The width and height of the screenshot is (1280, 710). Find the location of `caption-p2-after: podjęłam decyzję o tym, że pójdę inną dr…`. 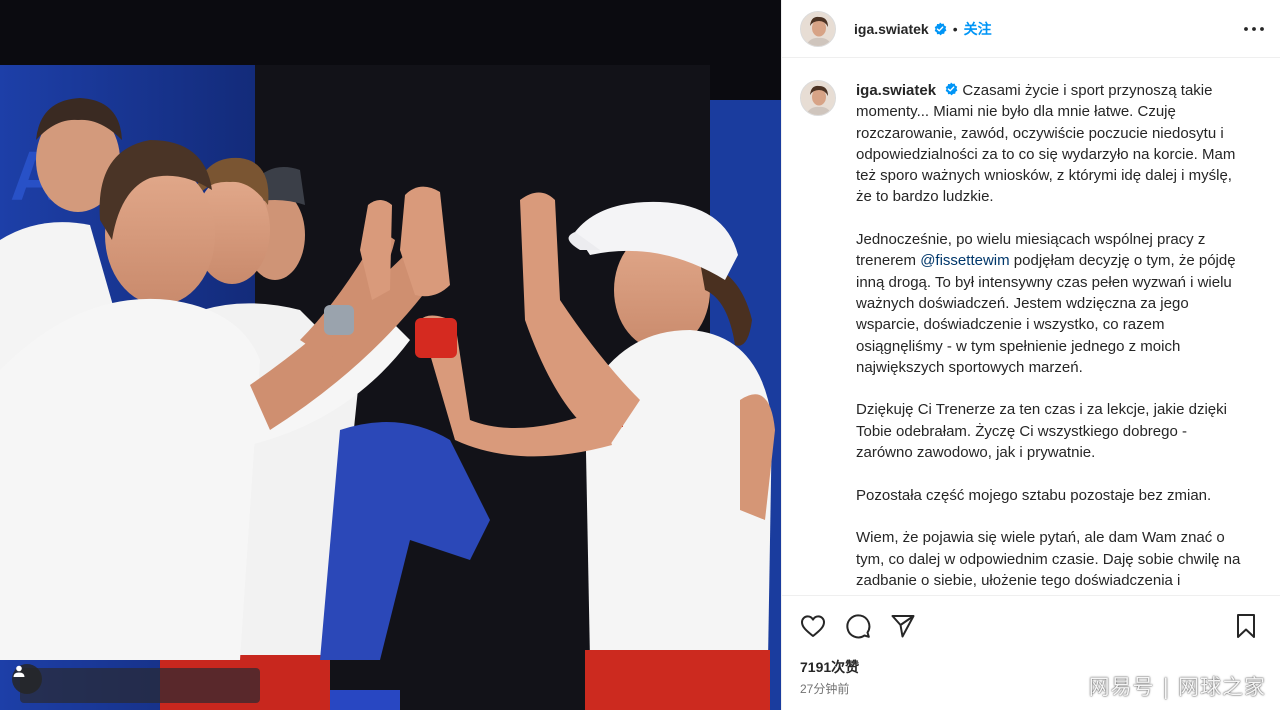

caption-p2-after: podjęłam decyzję o tym, że pójdę inną dr… is located at coordinates (1046, 314).